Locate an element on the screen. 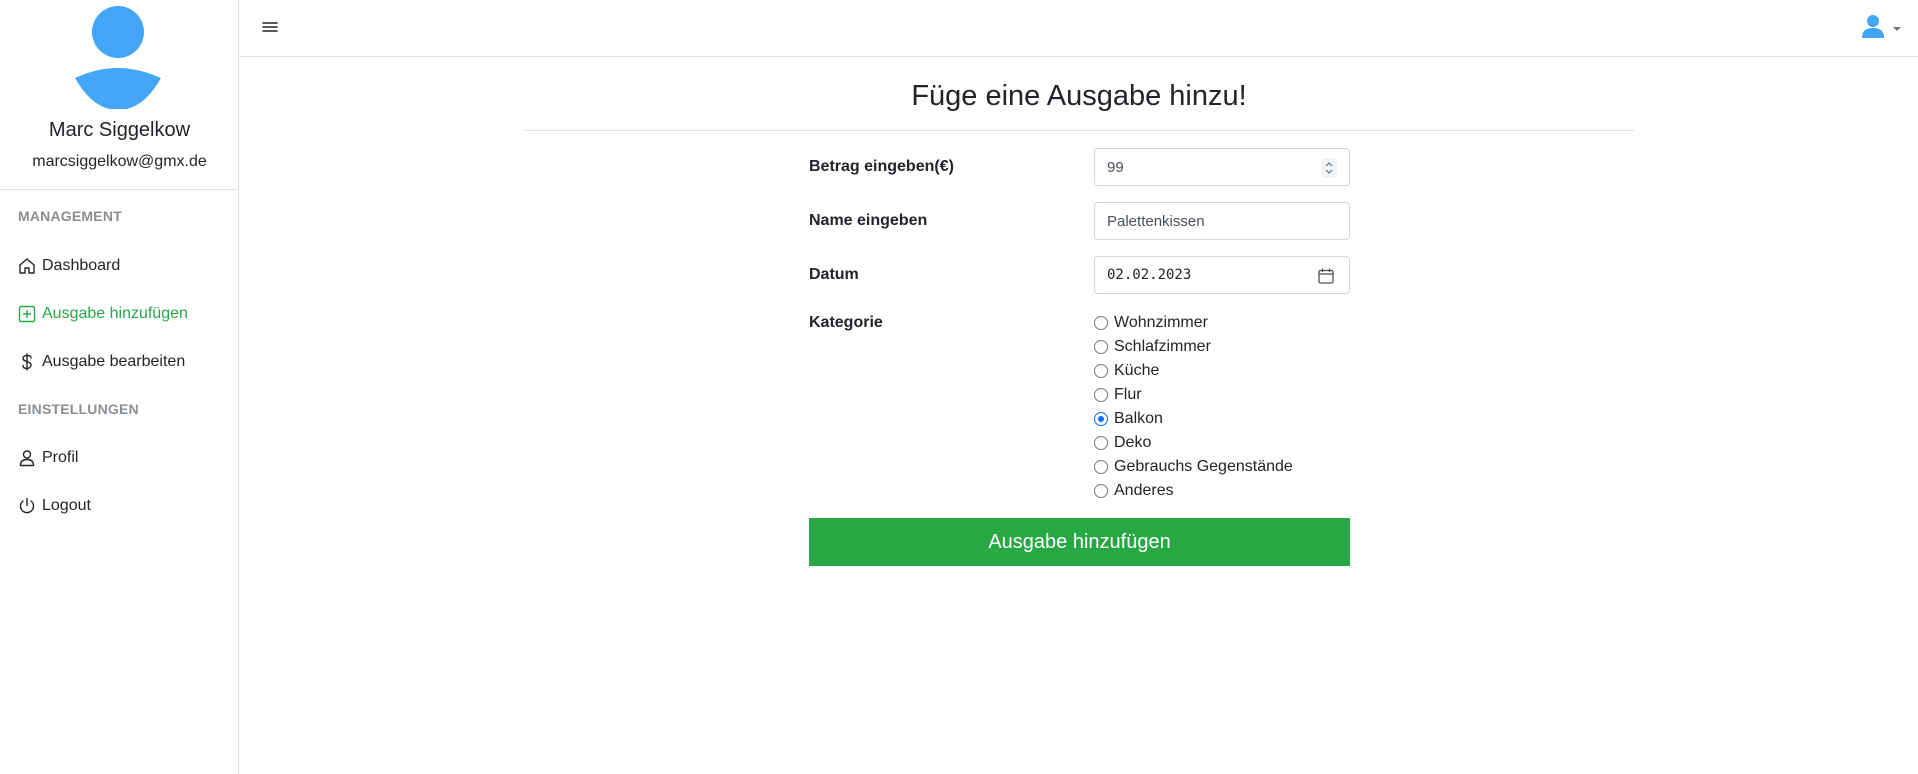  radio-label: Wohnzimmer is located at coordinates (1161, 322).